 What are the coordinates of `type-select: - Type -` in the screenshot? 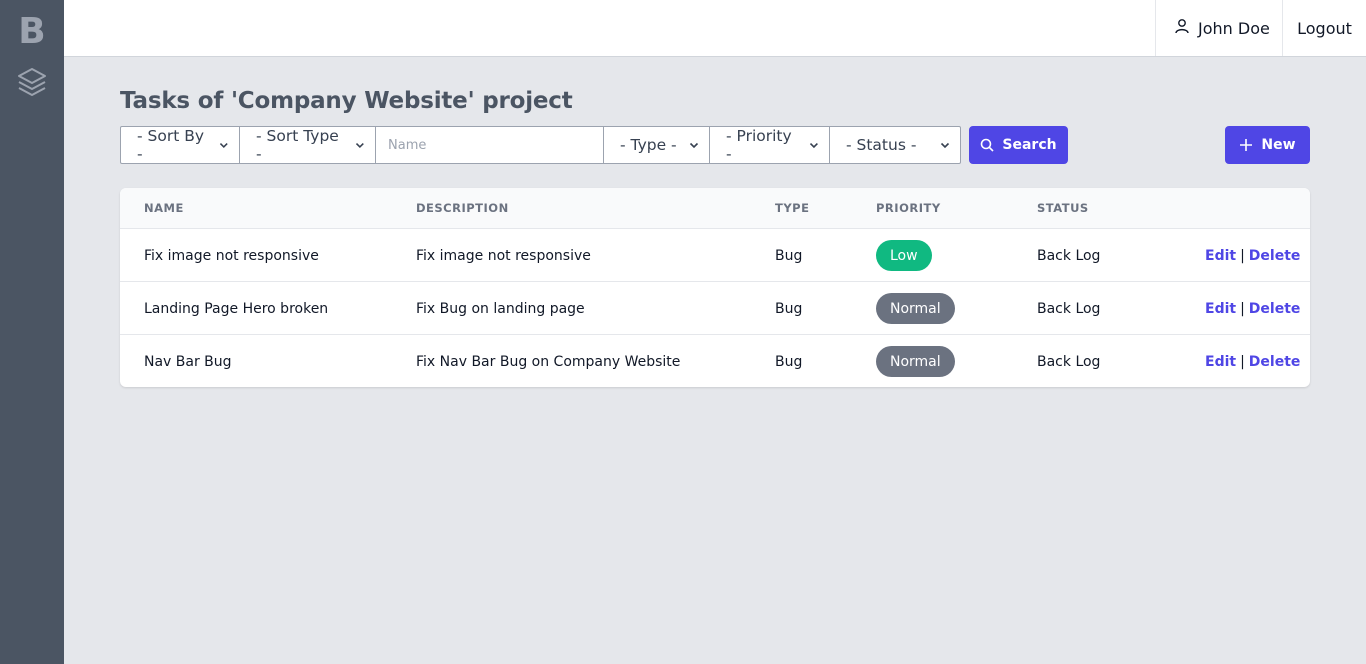 It's located at (656, 145).